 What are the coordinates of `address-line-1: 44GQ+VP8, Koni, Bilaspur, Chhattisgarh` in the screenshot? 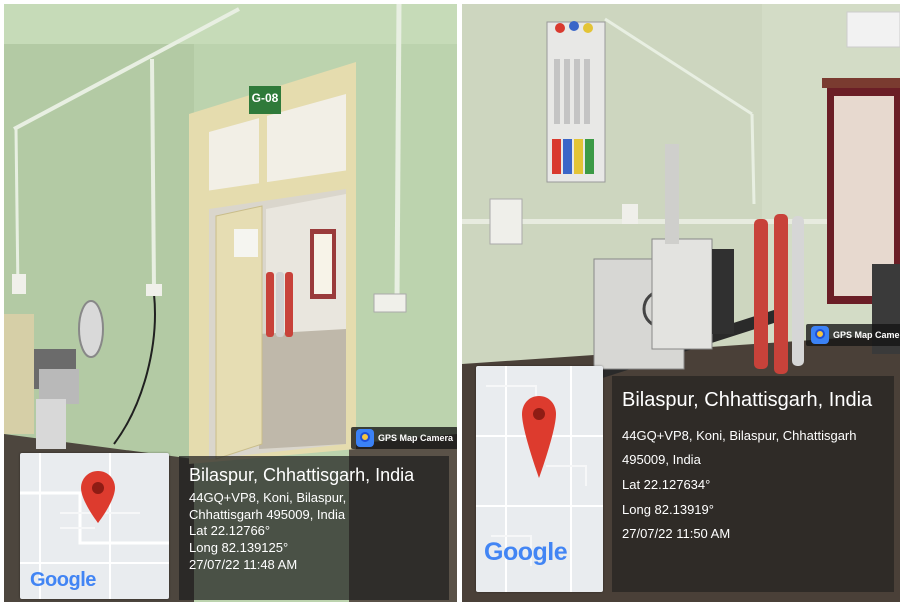 It's located at (739, 435).